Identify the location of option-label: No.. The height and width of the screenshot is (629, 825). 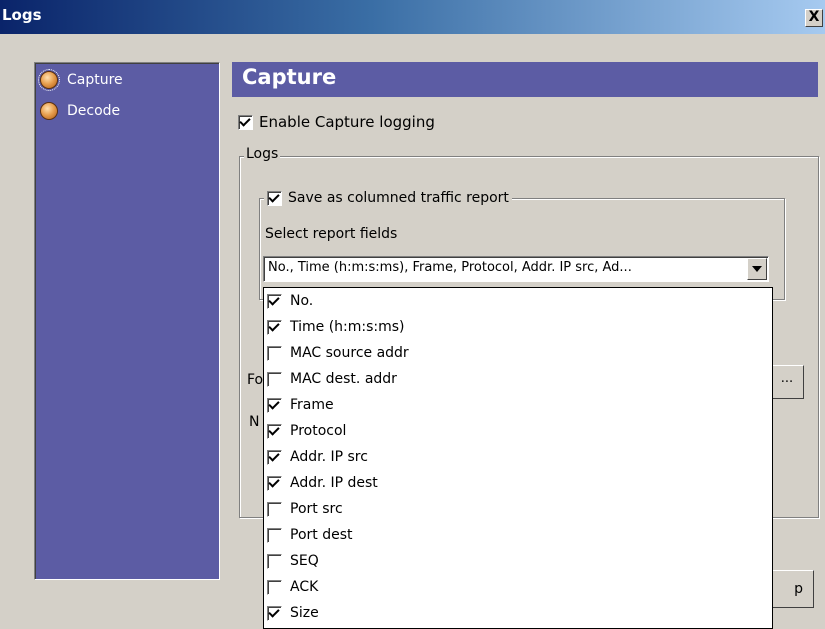
(302, 301).